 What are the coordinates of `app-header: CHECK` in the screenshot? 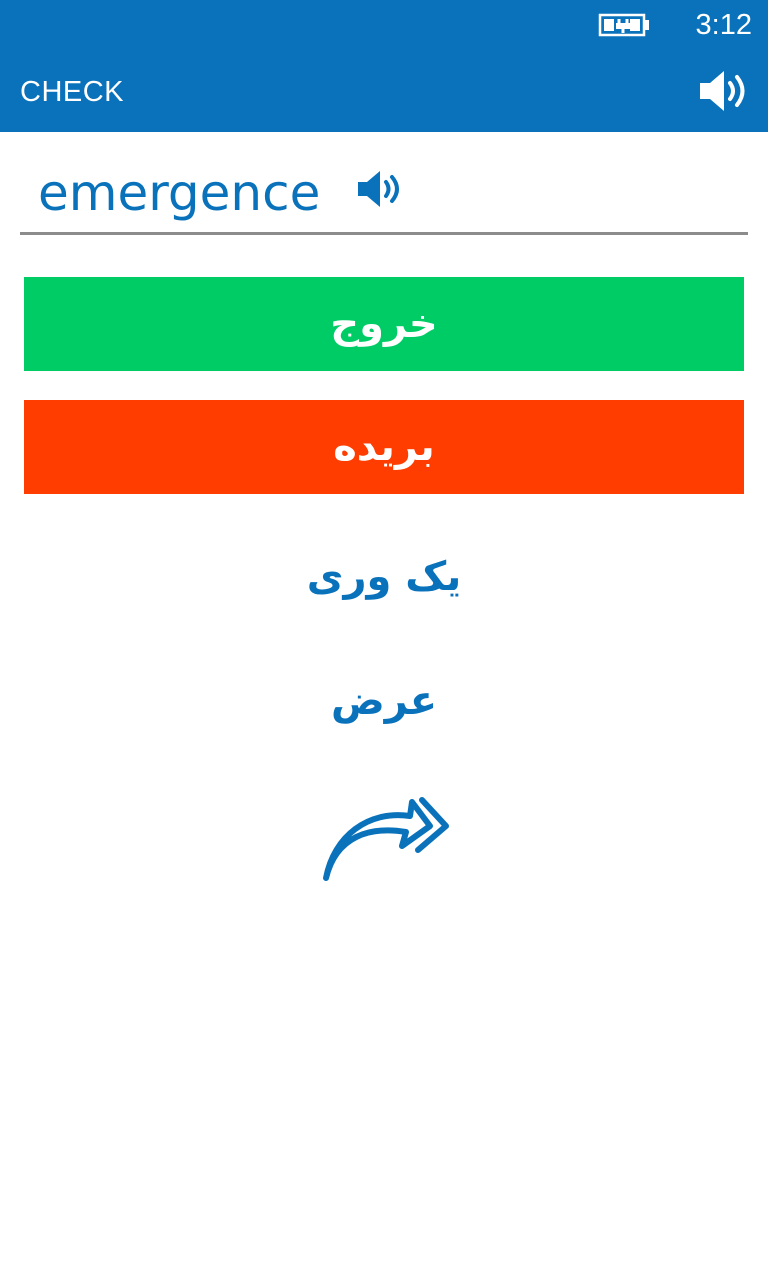 It's located at (384, 92).